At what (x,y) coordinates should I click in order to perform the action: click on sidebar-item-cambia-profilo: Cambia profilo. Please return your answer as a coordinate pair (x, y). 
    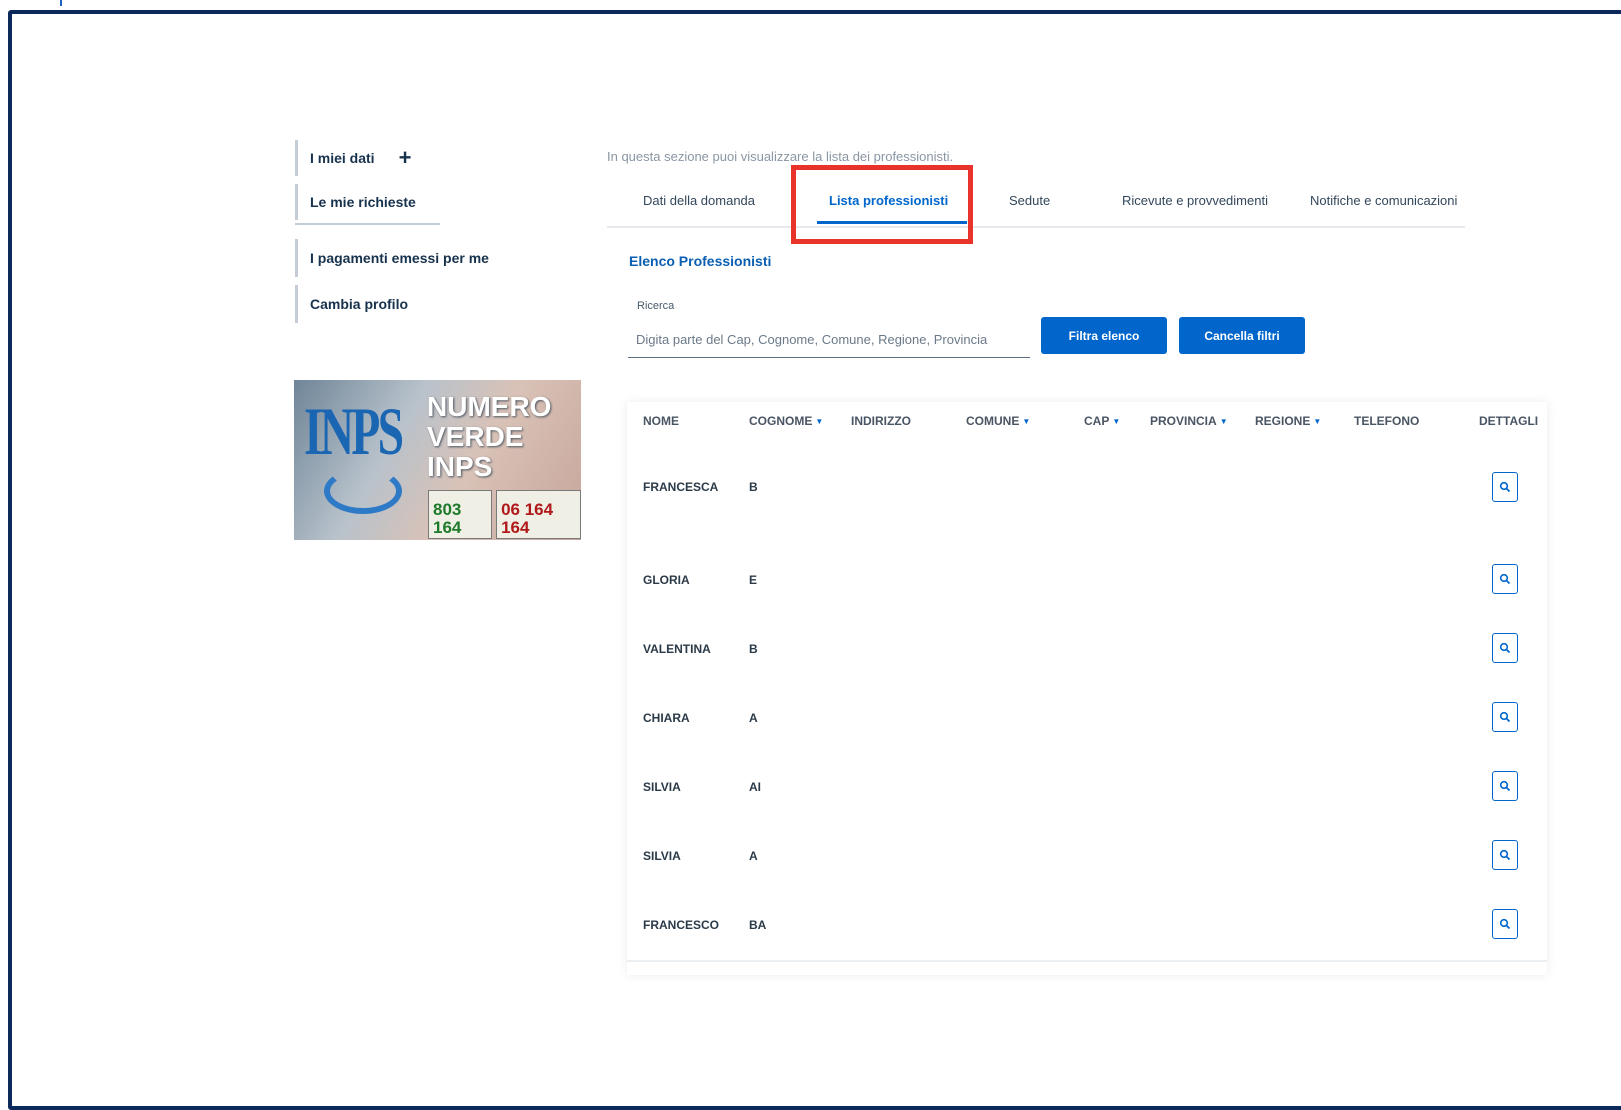
    Looking at the image, I should click on (445, 304).